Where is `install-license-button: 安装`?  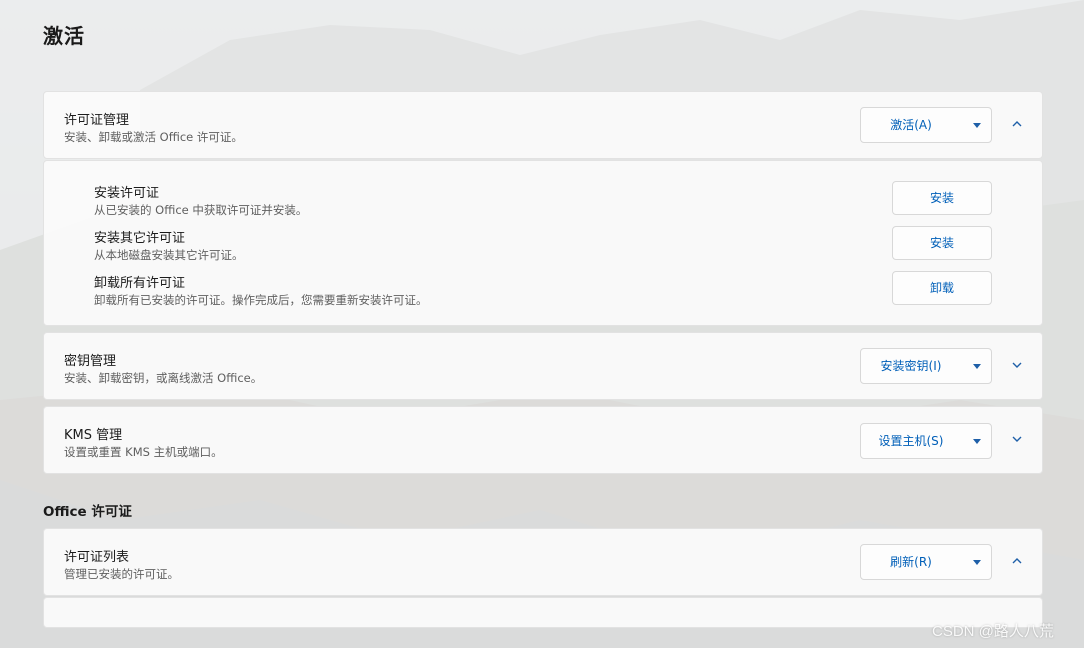
install-license-button: 安装 is located at coordinates (942, 198).